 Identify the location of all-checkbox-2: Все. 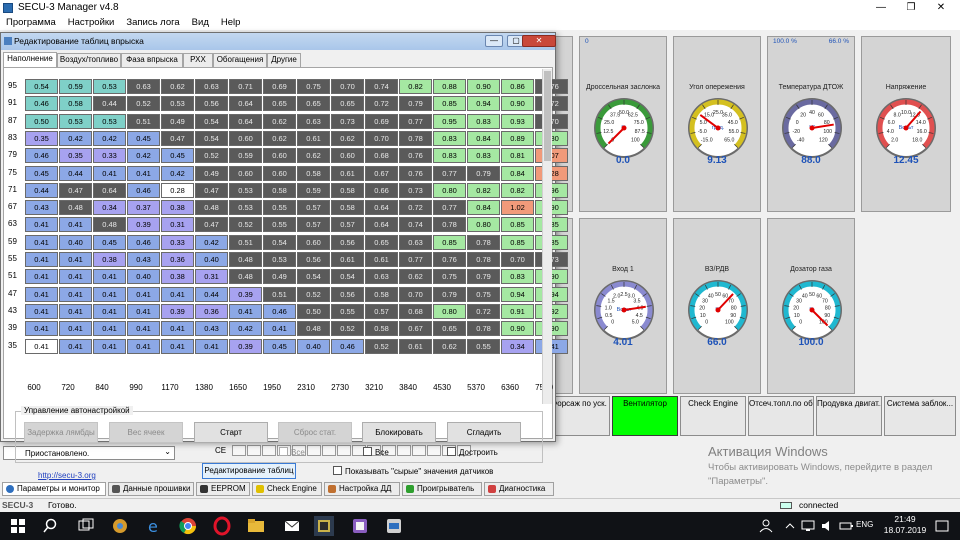
(376, 452).